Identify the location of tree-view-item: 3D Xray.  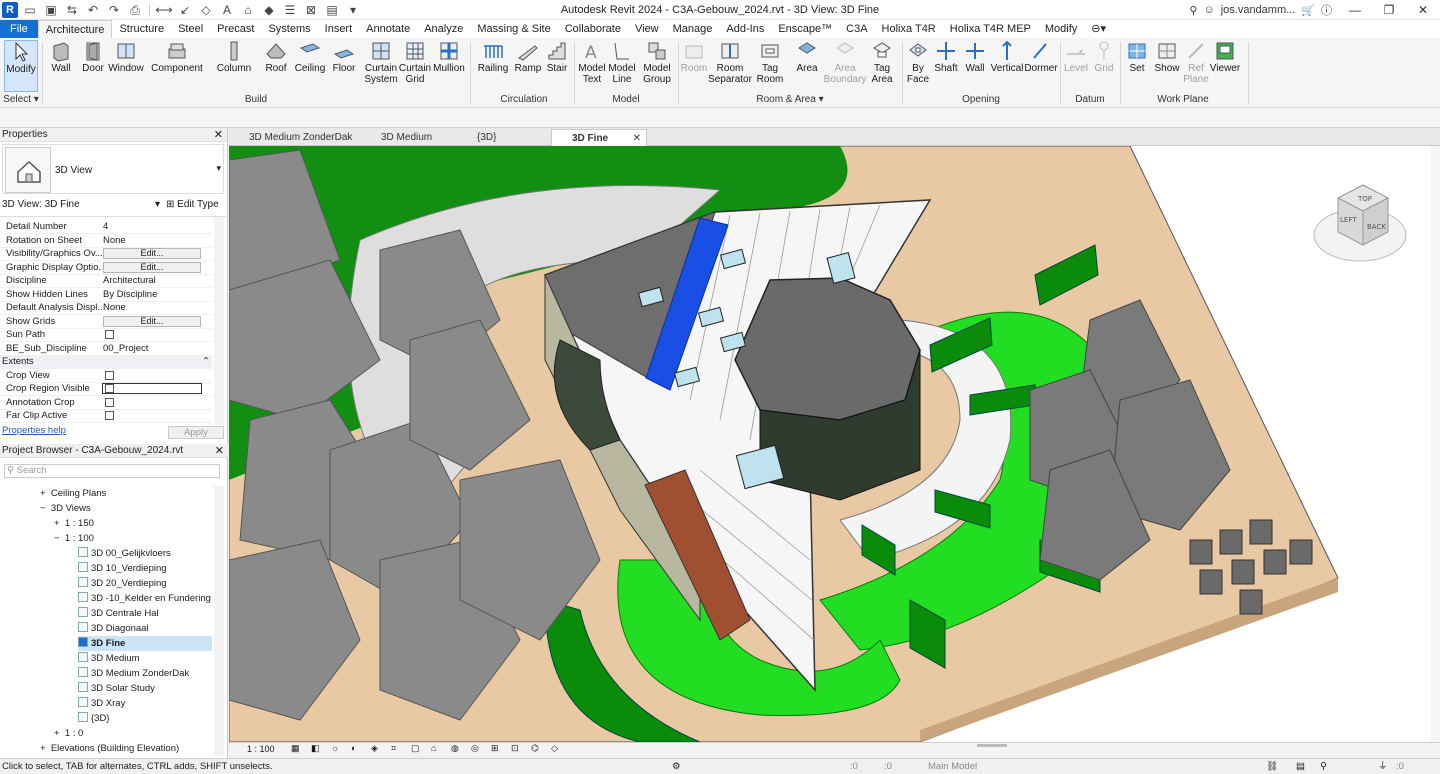
(101, 703).